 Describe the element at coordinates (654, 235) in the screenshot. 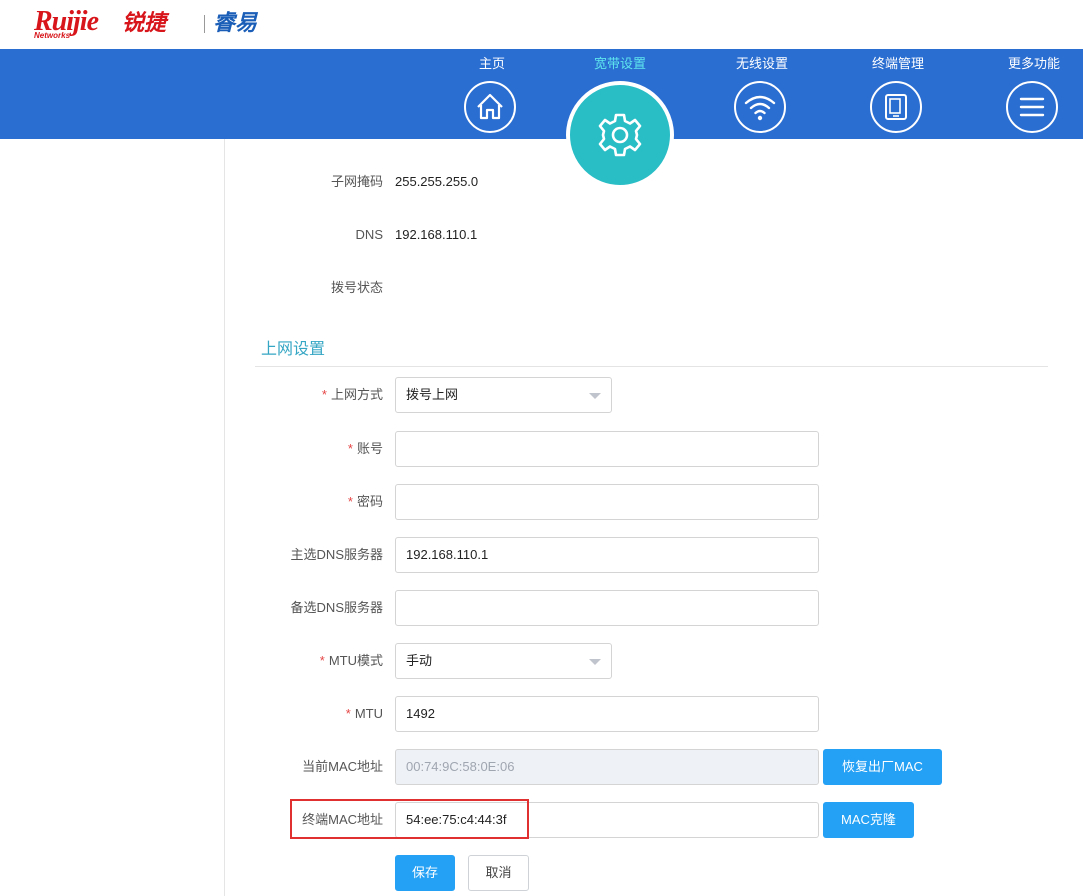

I see `dns-row: DNS 192.168.110.1` at that location.